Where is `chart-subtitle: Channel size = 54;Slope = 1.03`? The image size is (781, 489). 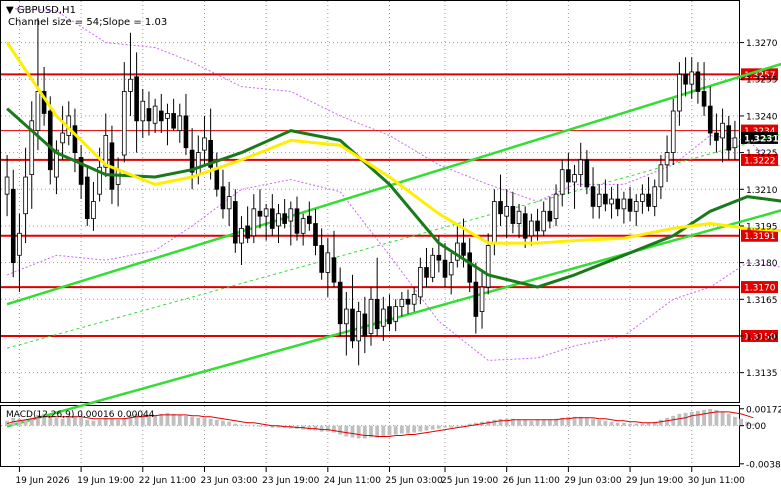
chart-subtitle: Channel size = 54;Slope = 1.03 is located at coordinates (87, 22).